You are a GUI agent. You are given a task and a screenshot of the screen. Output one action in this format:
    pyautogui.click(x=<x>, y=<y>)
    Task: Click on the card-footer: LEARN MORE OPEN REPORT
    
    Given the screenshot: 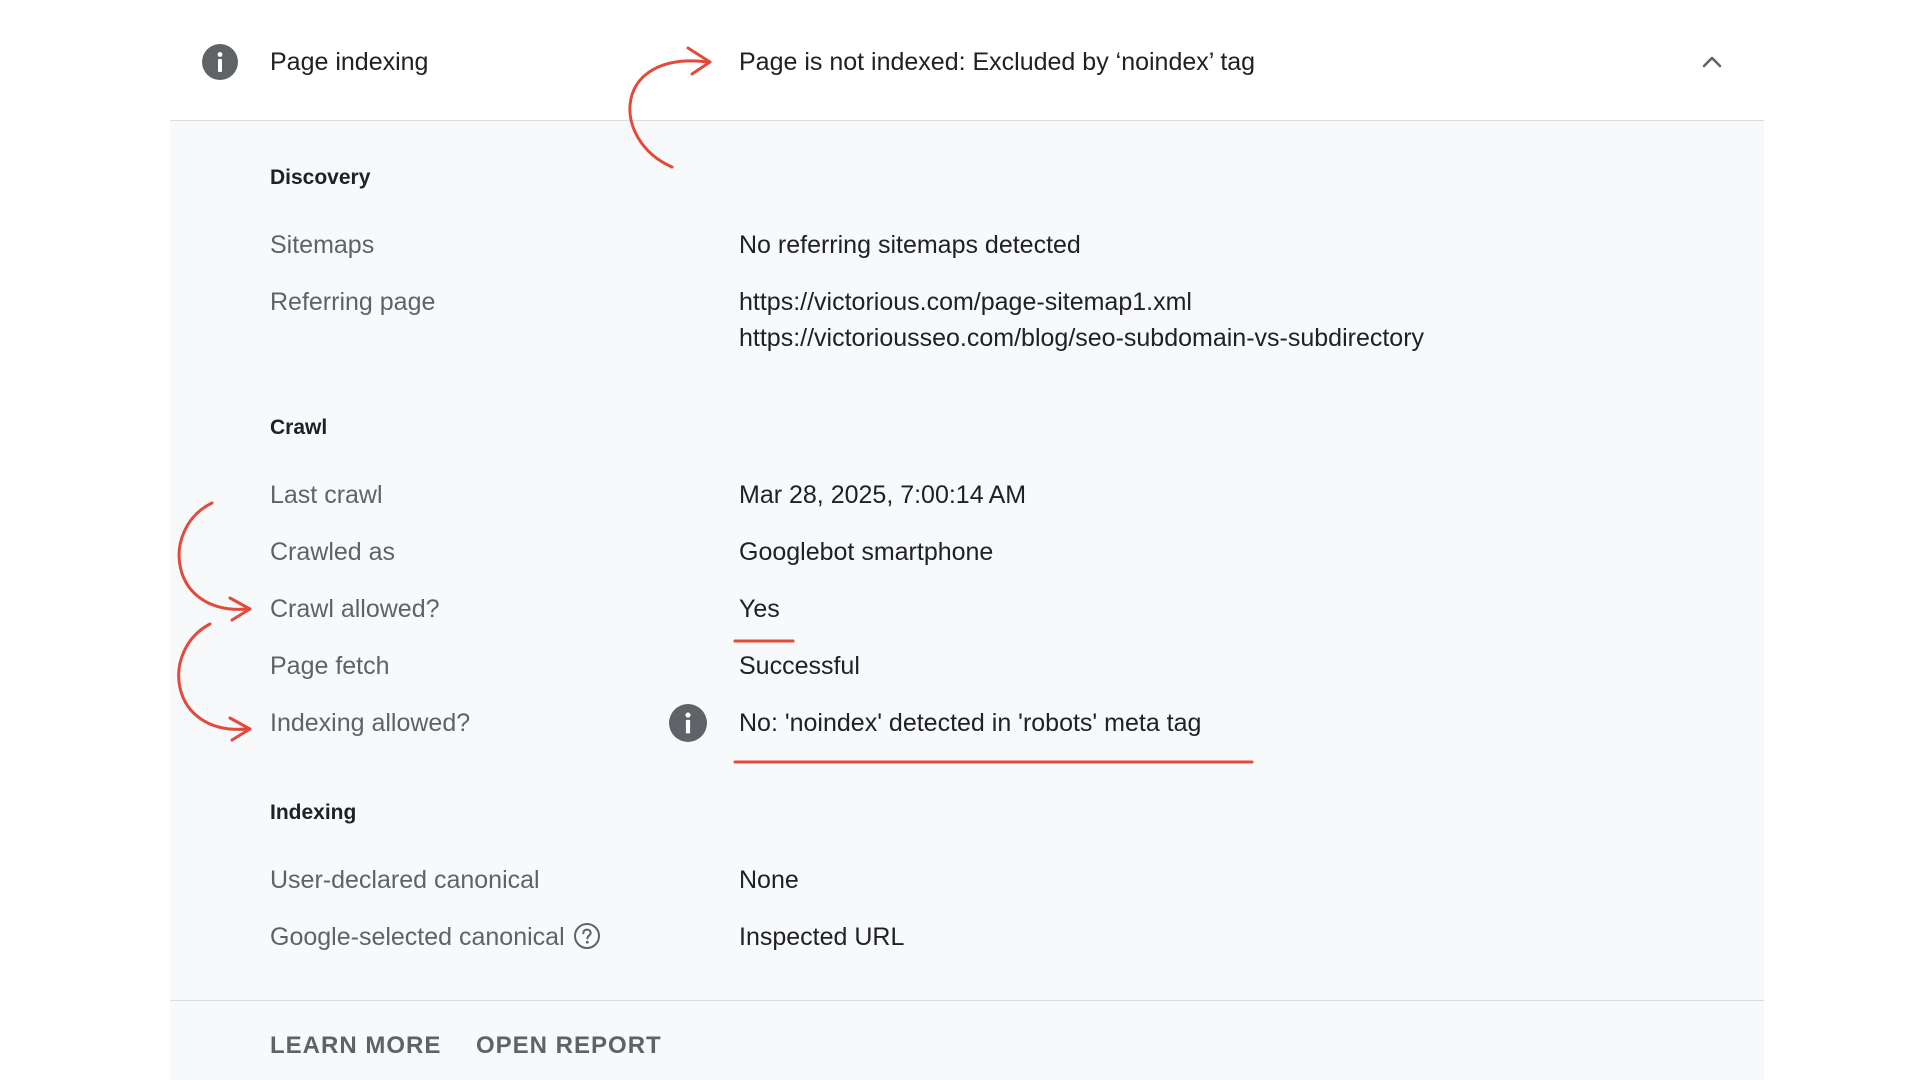 What is the action you would take?
    pyautogui.click(x=967, y=1040)
    